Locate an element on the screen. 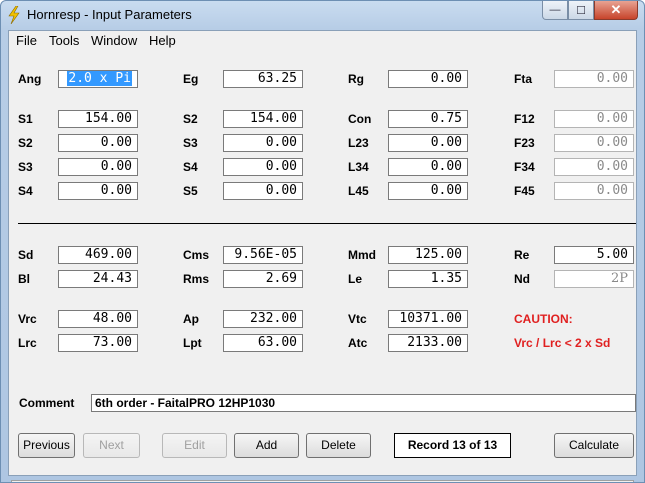 The width and height of the screenshot is (645, 483). ang-field: 2.0 x Pi is located at coordinates (98, 79).